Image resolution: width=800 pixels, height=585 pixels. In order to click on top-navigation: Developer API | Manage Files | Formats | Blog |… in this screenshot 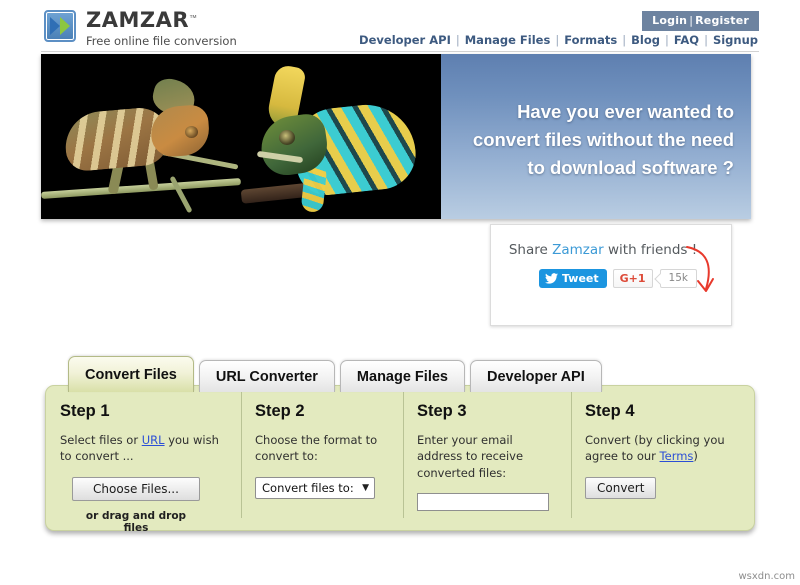, I will do `click(558, 40)`.